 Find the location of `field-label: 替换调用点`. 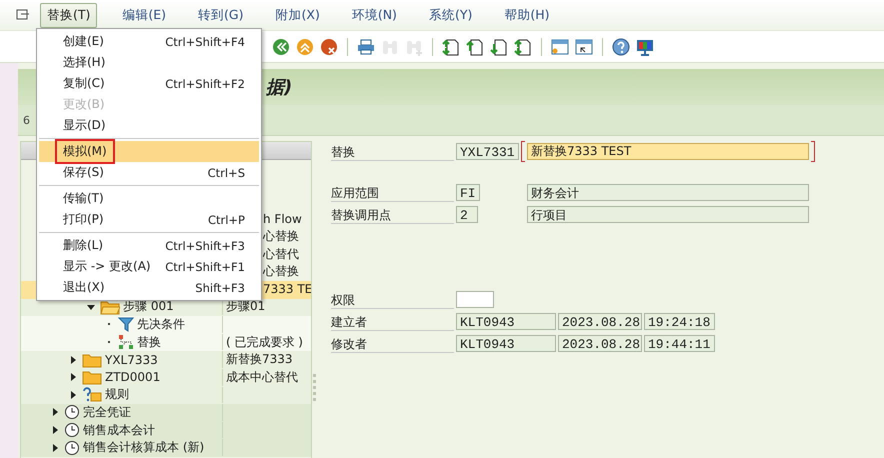

field-label: 替换调用点 is located at coordinates (392, 215).